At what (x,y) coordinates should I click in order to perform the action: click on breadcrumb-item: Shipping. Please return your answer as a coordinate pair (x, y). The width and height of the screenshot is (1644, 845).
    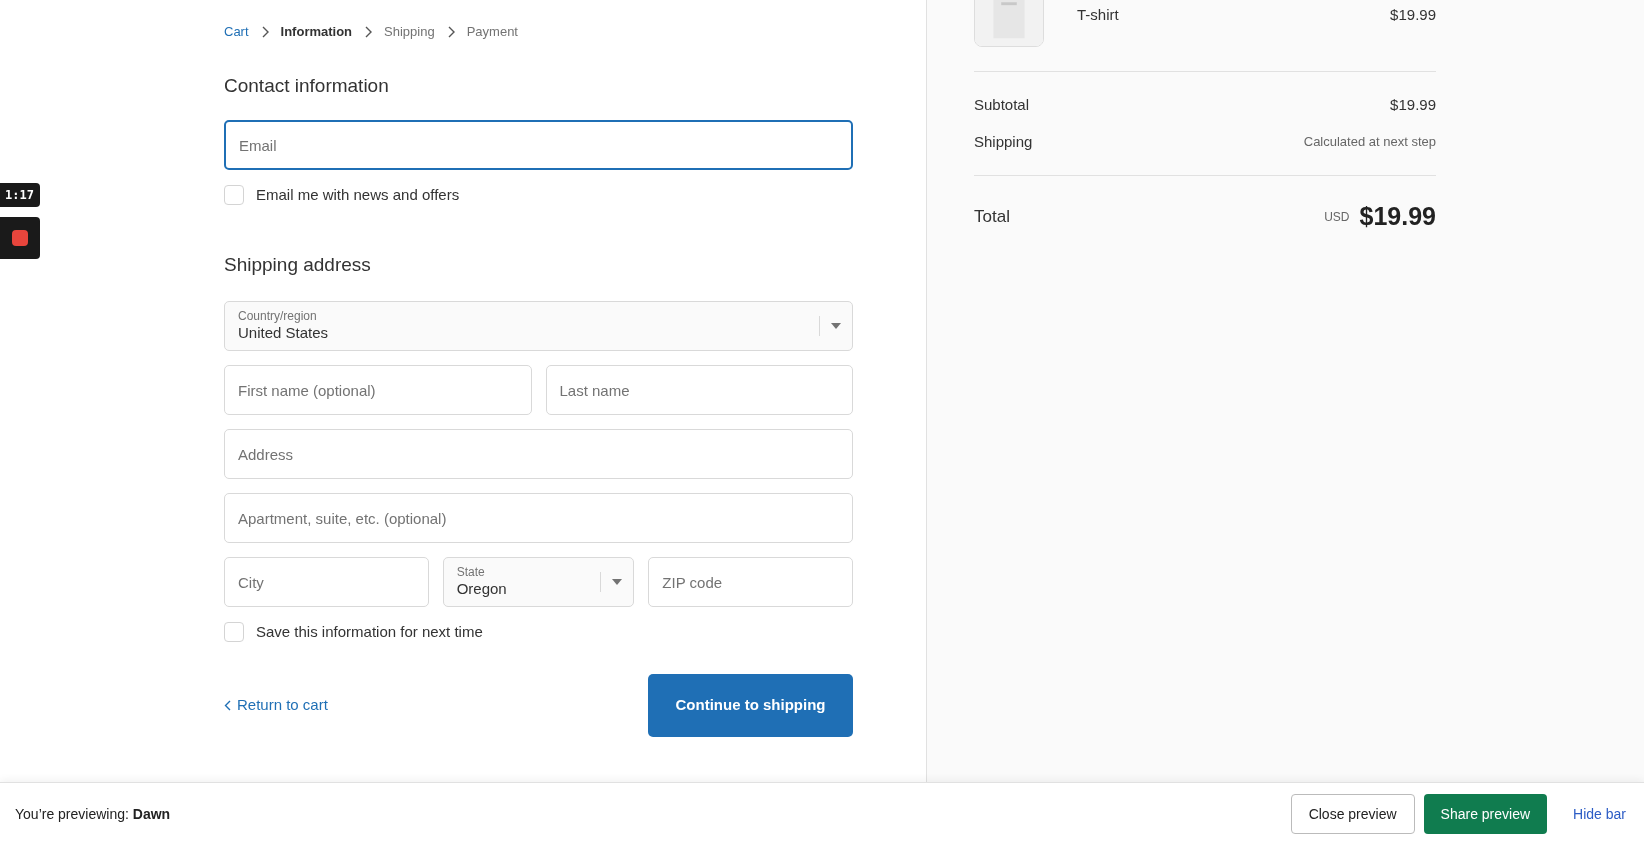
    Looking at the image, I should click on (409, 32).